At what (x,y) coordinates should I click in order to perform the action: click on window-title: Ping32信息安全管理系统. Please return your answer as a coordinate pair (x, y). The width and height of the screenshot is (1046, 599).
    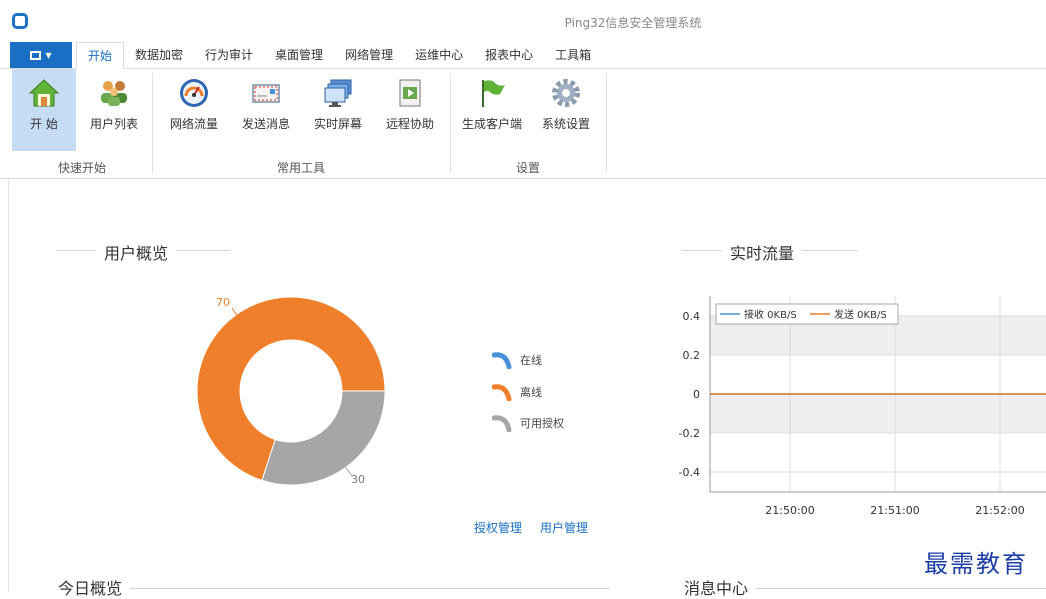
    Looking at the image, I should click on (633, 23).